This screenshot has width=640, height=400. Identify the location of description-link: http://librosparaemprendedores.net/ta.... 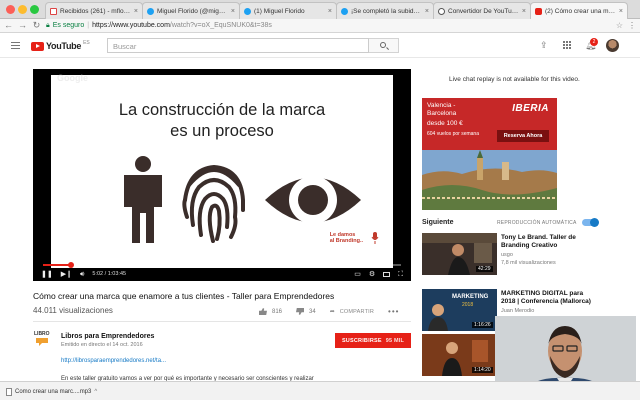
(113, 361).